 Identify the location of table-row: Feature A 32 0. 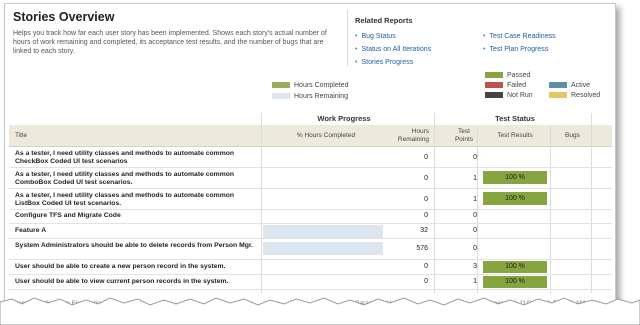
(310, 231).